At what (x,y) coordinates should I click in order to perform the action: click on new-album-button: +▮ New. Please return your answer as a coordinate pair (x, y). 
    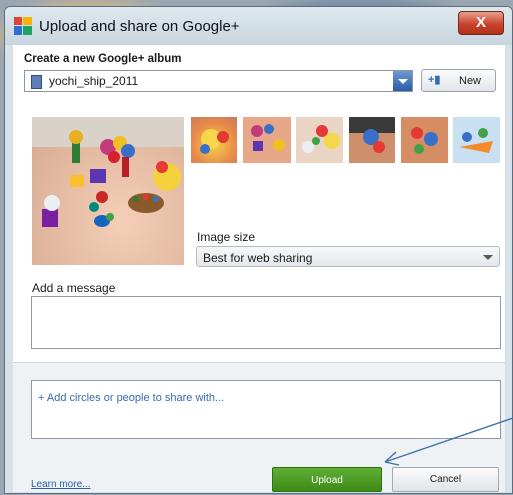
    Looking at the image, I should click on (458, 80).